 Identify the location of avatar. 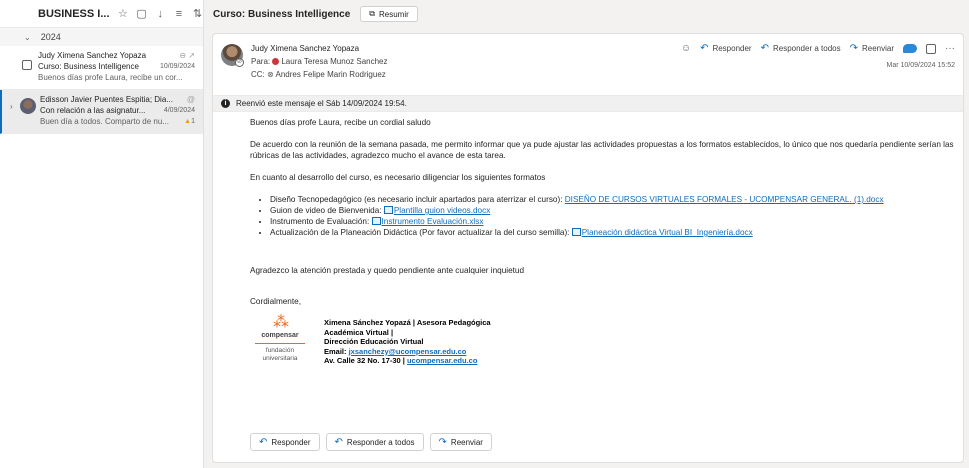
(28, 106).